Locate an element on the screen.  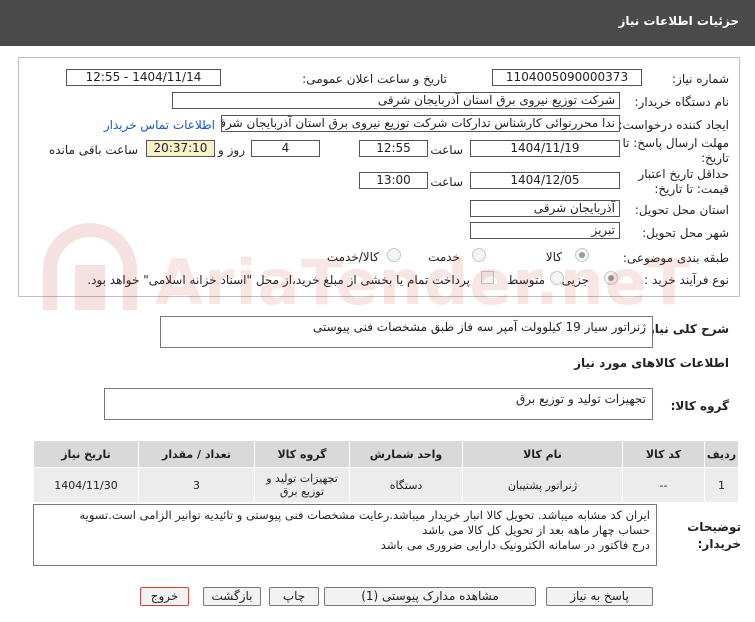
page-title: جزئیات اطلاعات نیاز is located at coordinates (678, 21).